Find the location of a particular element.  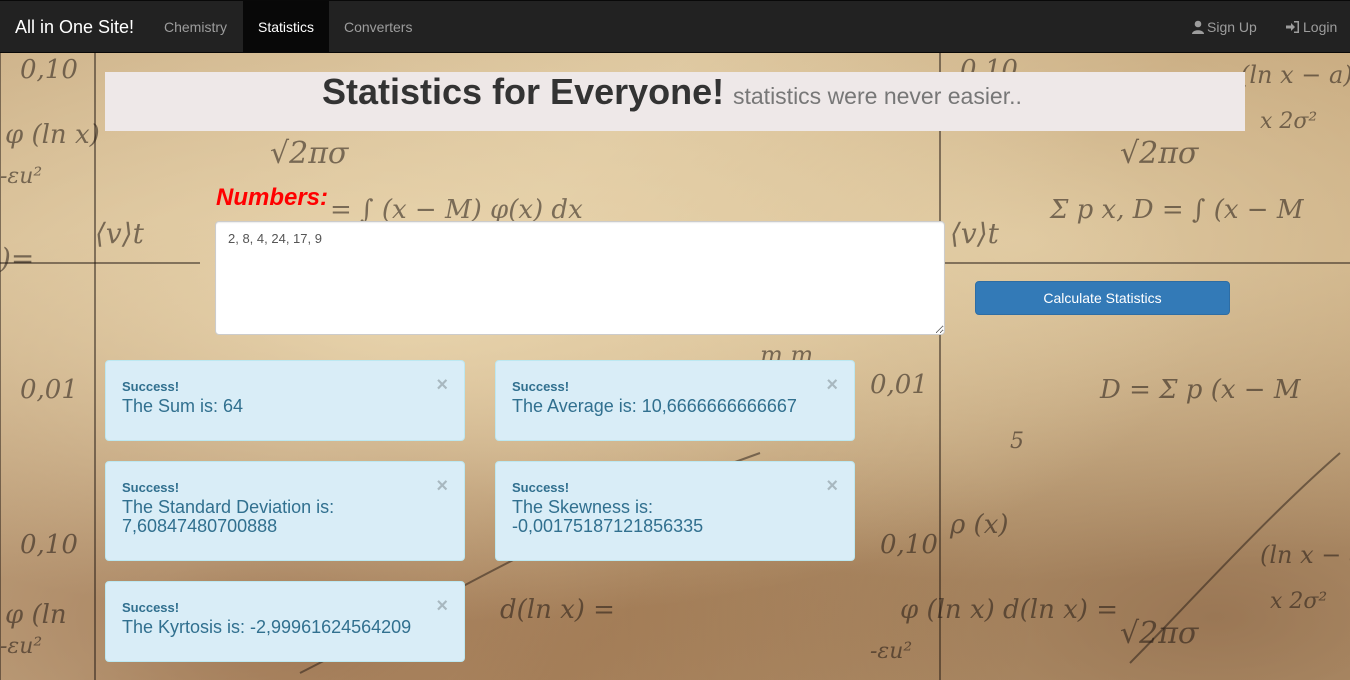

user-icon is located at coordinates (1198, 27).